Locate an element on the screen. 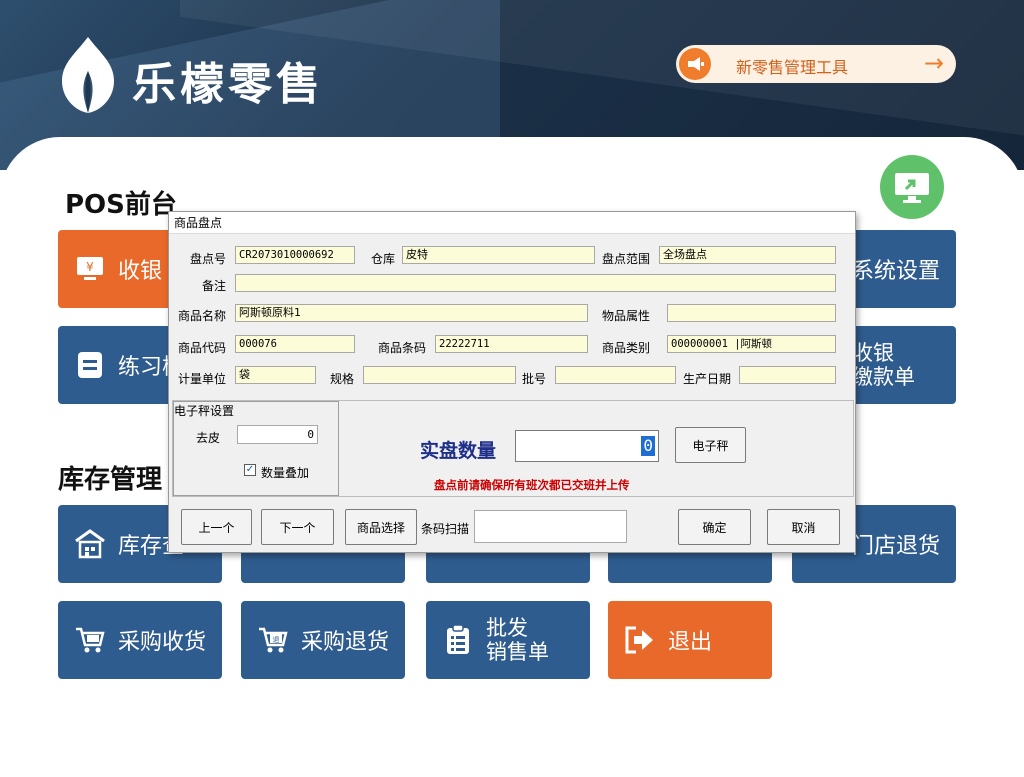  label-warehouse: 仓库 is located at coordinates (383, 259).